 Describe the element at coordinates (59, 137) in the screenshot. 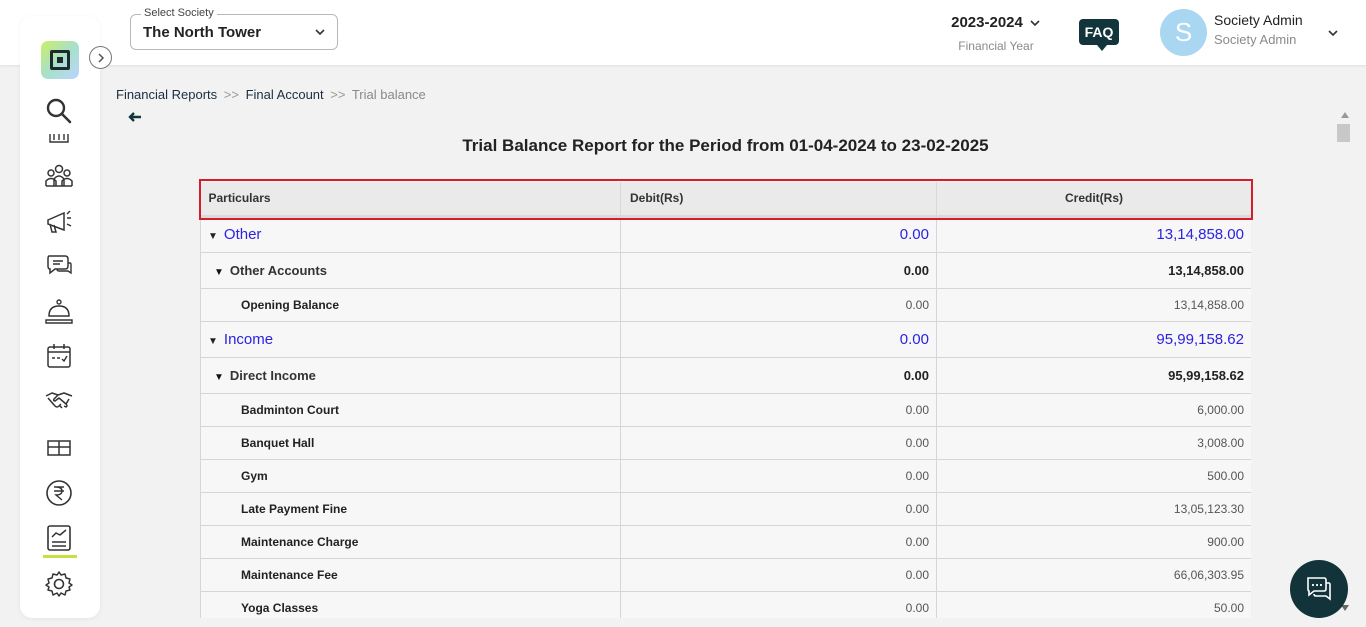

I see `building-icon` at that location.